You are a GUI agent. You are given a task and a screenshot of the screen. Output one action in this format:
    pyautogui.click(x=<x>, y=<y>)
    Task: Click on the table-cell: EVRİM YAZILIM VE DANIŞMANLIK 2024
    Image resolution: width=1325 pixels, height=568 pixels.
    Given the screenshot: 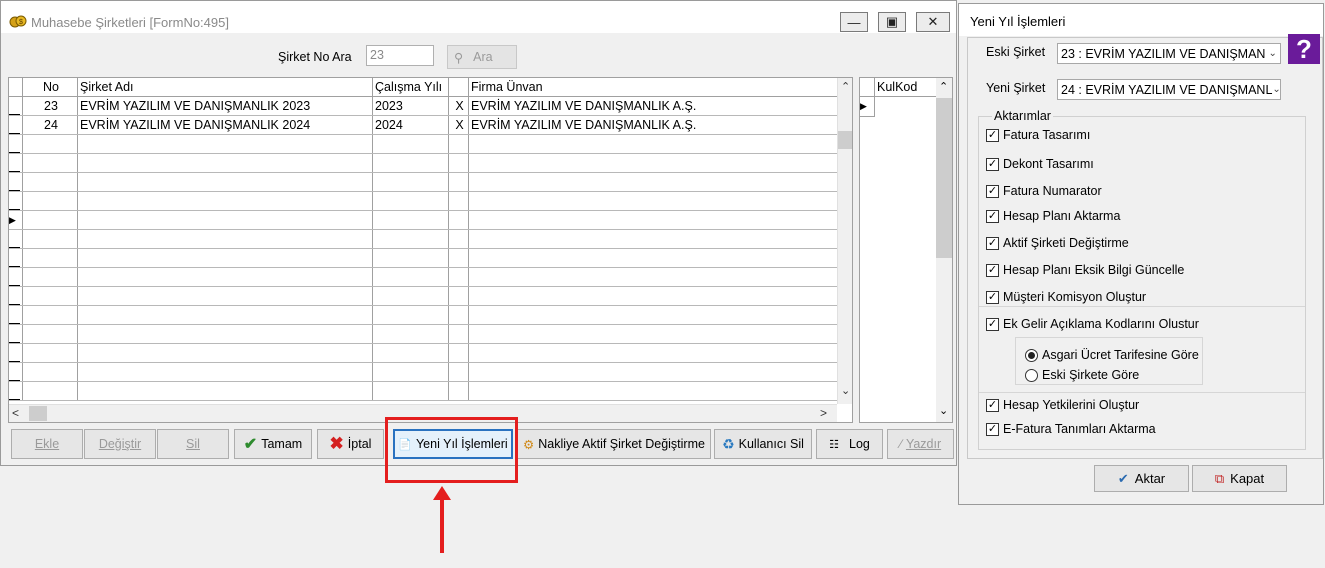 What is the action you would take?
    pyautogui.click(x=225, y=125)
    